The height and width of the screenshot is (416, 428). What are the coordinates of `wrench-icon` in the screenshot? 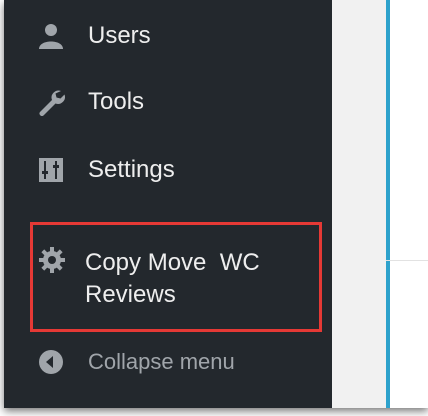 It's located at (51, 102).